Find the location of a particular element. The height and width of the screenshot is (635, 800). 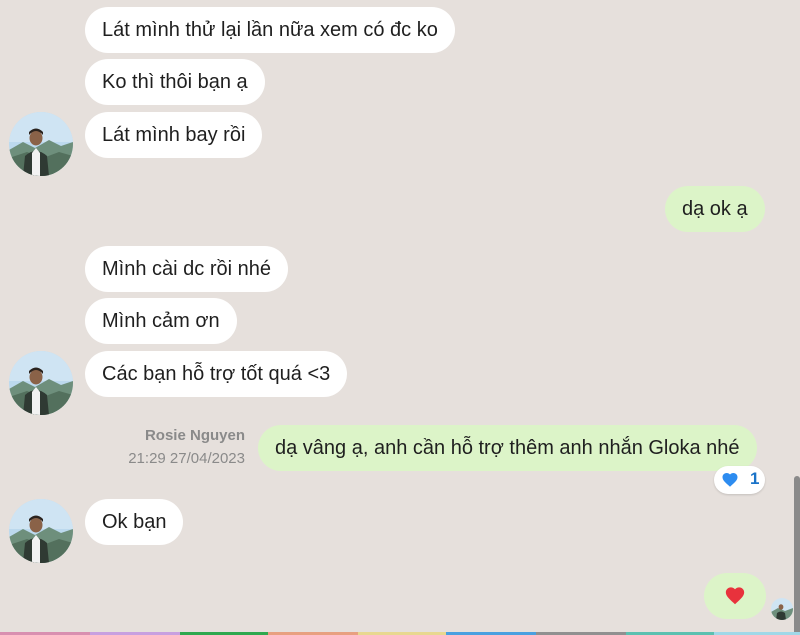

seen-avatar is located at coordinates (782, 609).